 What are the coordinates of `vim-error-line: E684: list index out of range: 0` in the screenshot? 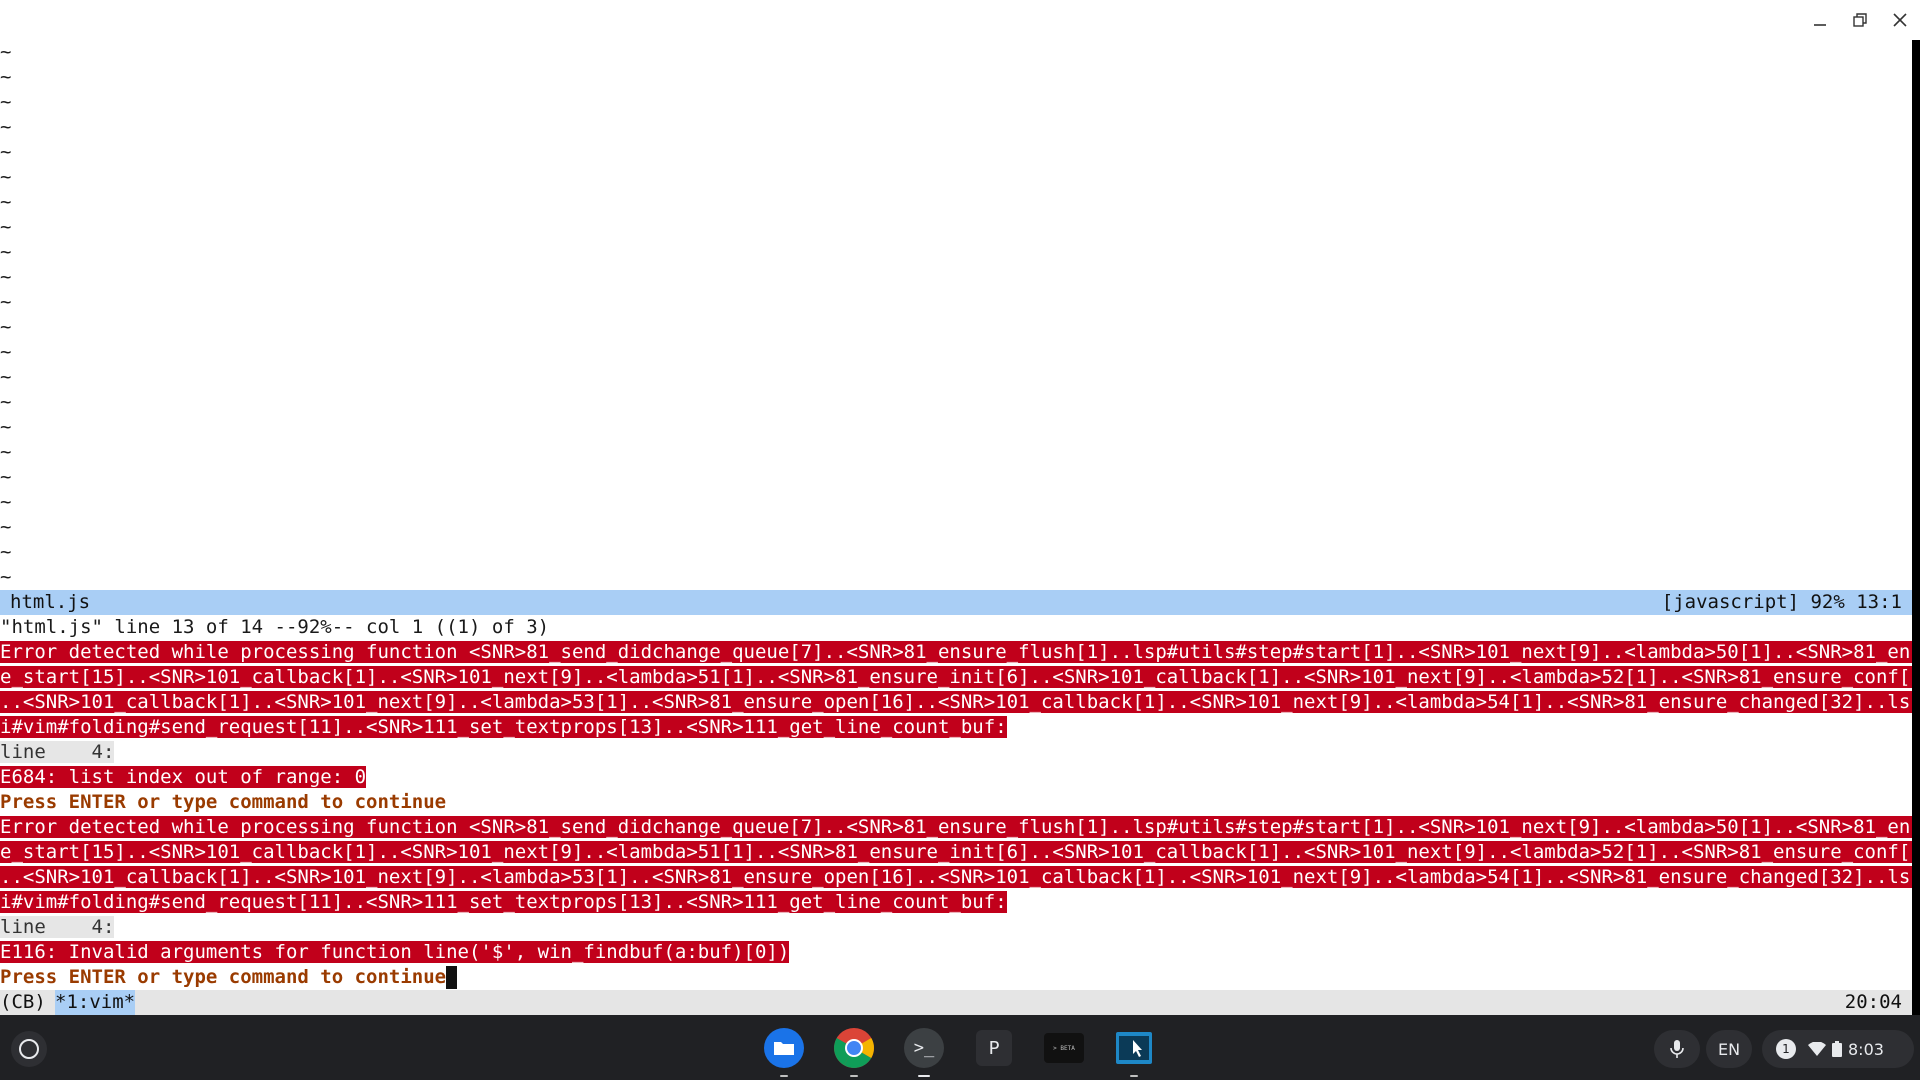 It's located at (183, 777).